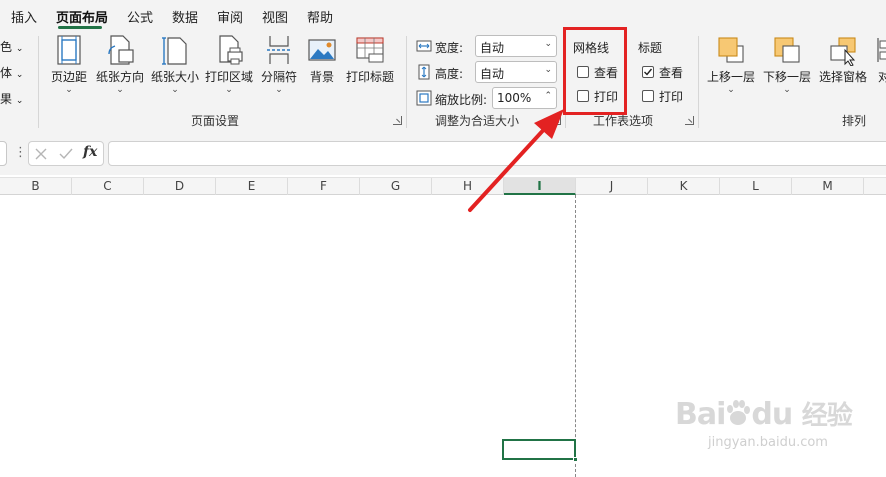 The image size is (886, 477). I want to click on menu-bar: 插入 页面布局 公式 数据 审阅 视图 帮助, so click(443, 15).